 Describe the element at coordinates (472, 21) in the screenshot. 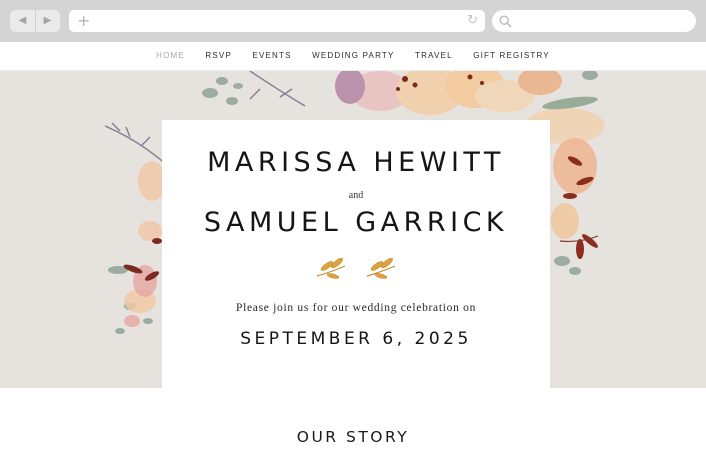

I see `reload-icon: ↻` at that location.